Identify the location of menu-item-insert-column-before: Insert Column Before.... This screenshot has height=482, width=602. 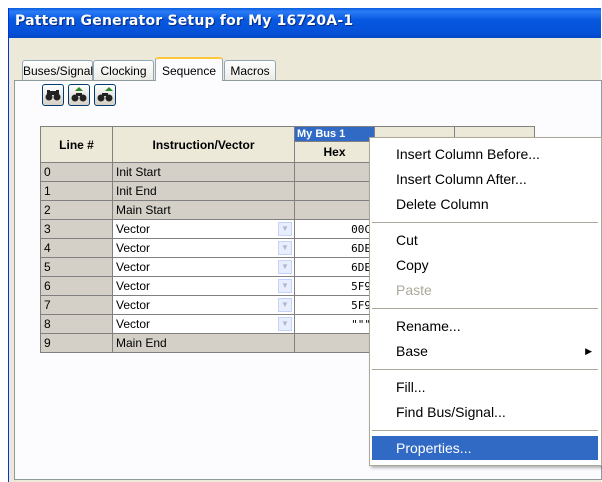
(485, 154).